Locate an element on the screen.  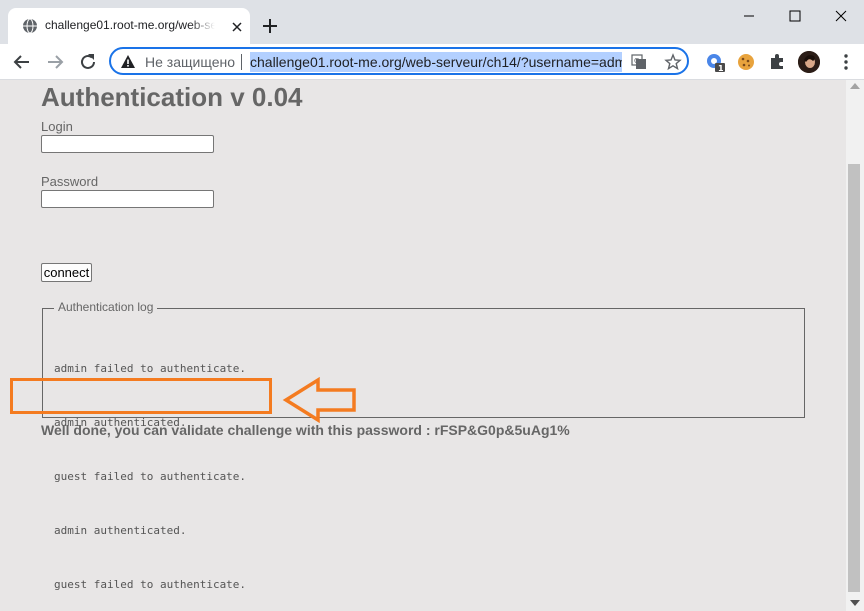
scrollbar-thumb is located at coordinates (854, 378).